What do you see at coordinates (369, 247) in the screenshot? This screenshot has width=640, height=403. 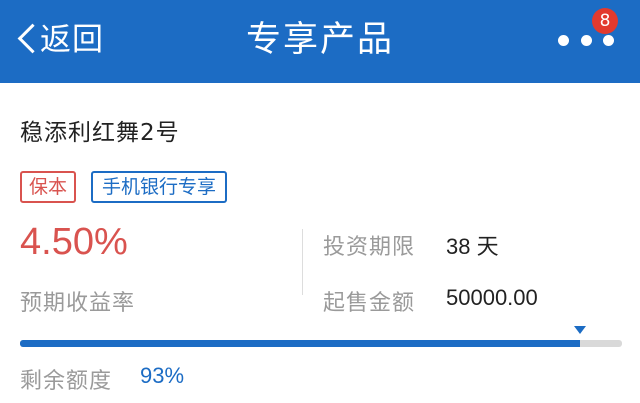 I see `investment-term-label: 投资期限` at bounding box center [369, 247].